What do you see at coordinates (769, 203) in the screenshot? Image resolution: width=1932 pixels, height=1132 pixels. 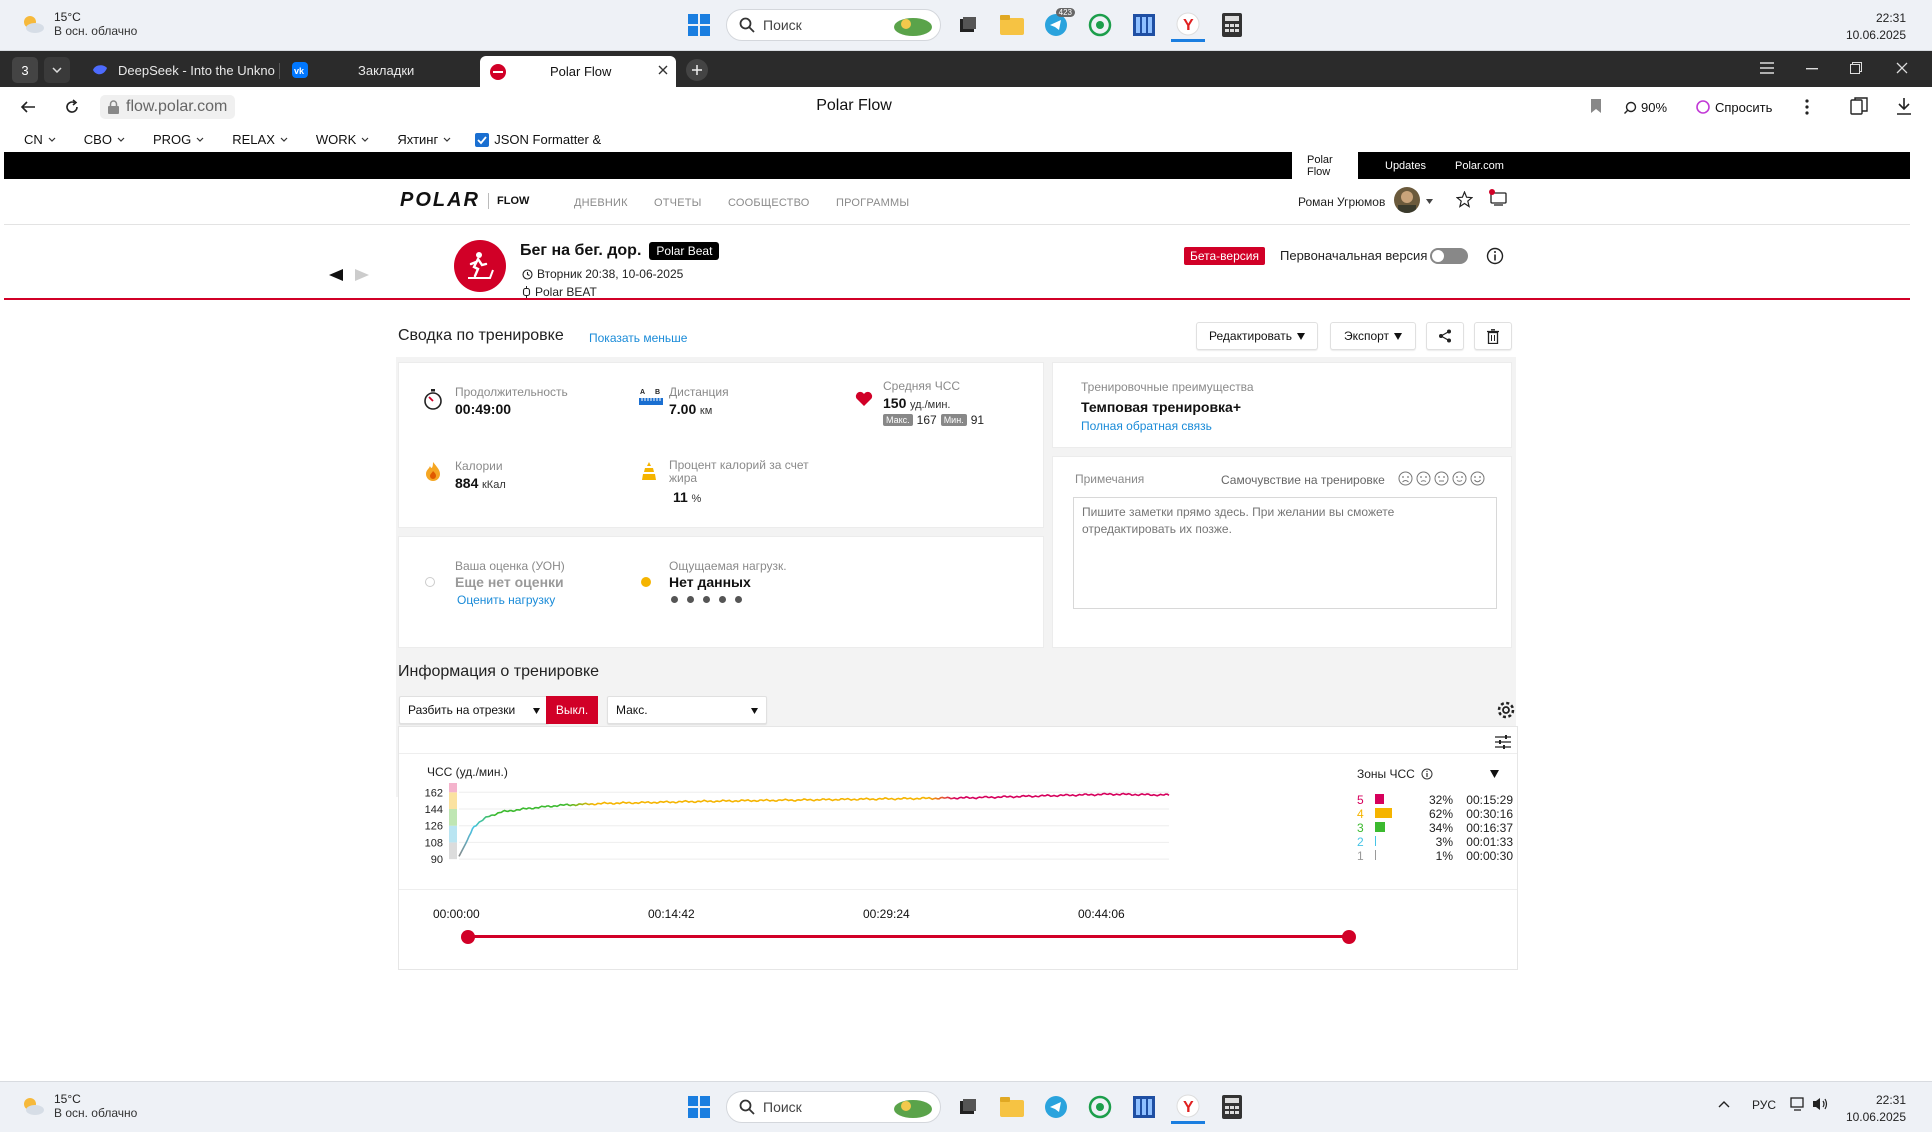 I see `nav-community: СООБЩЕСТВО` at bounding box center [769, 203].